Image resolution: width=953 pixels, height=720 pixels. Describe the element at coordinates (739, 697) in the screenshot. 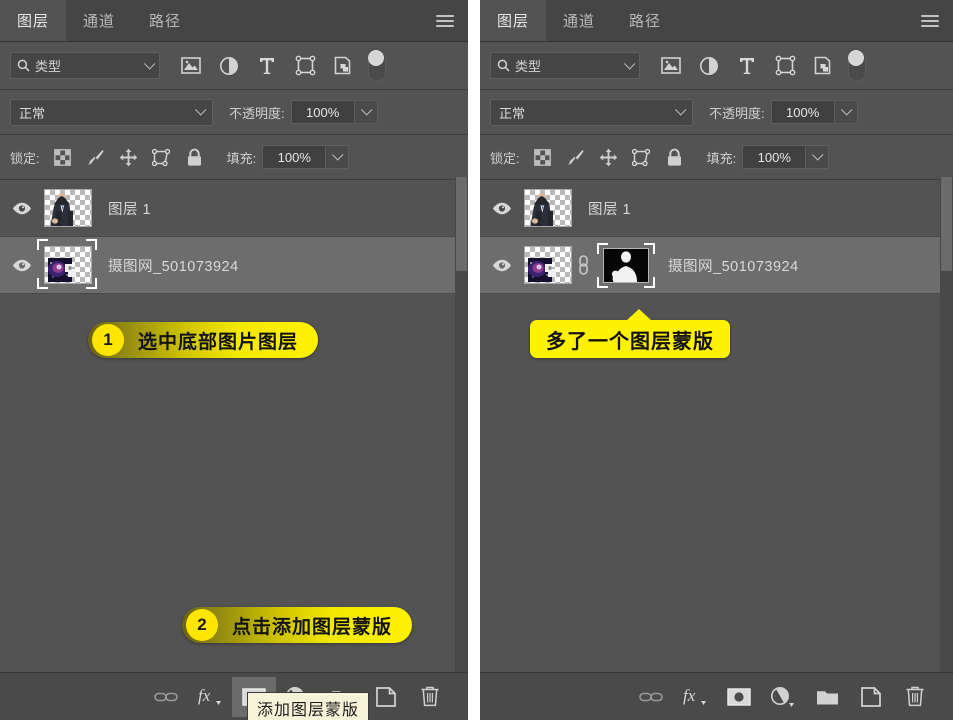

I see `add-layer-mask-icon` at that location.